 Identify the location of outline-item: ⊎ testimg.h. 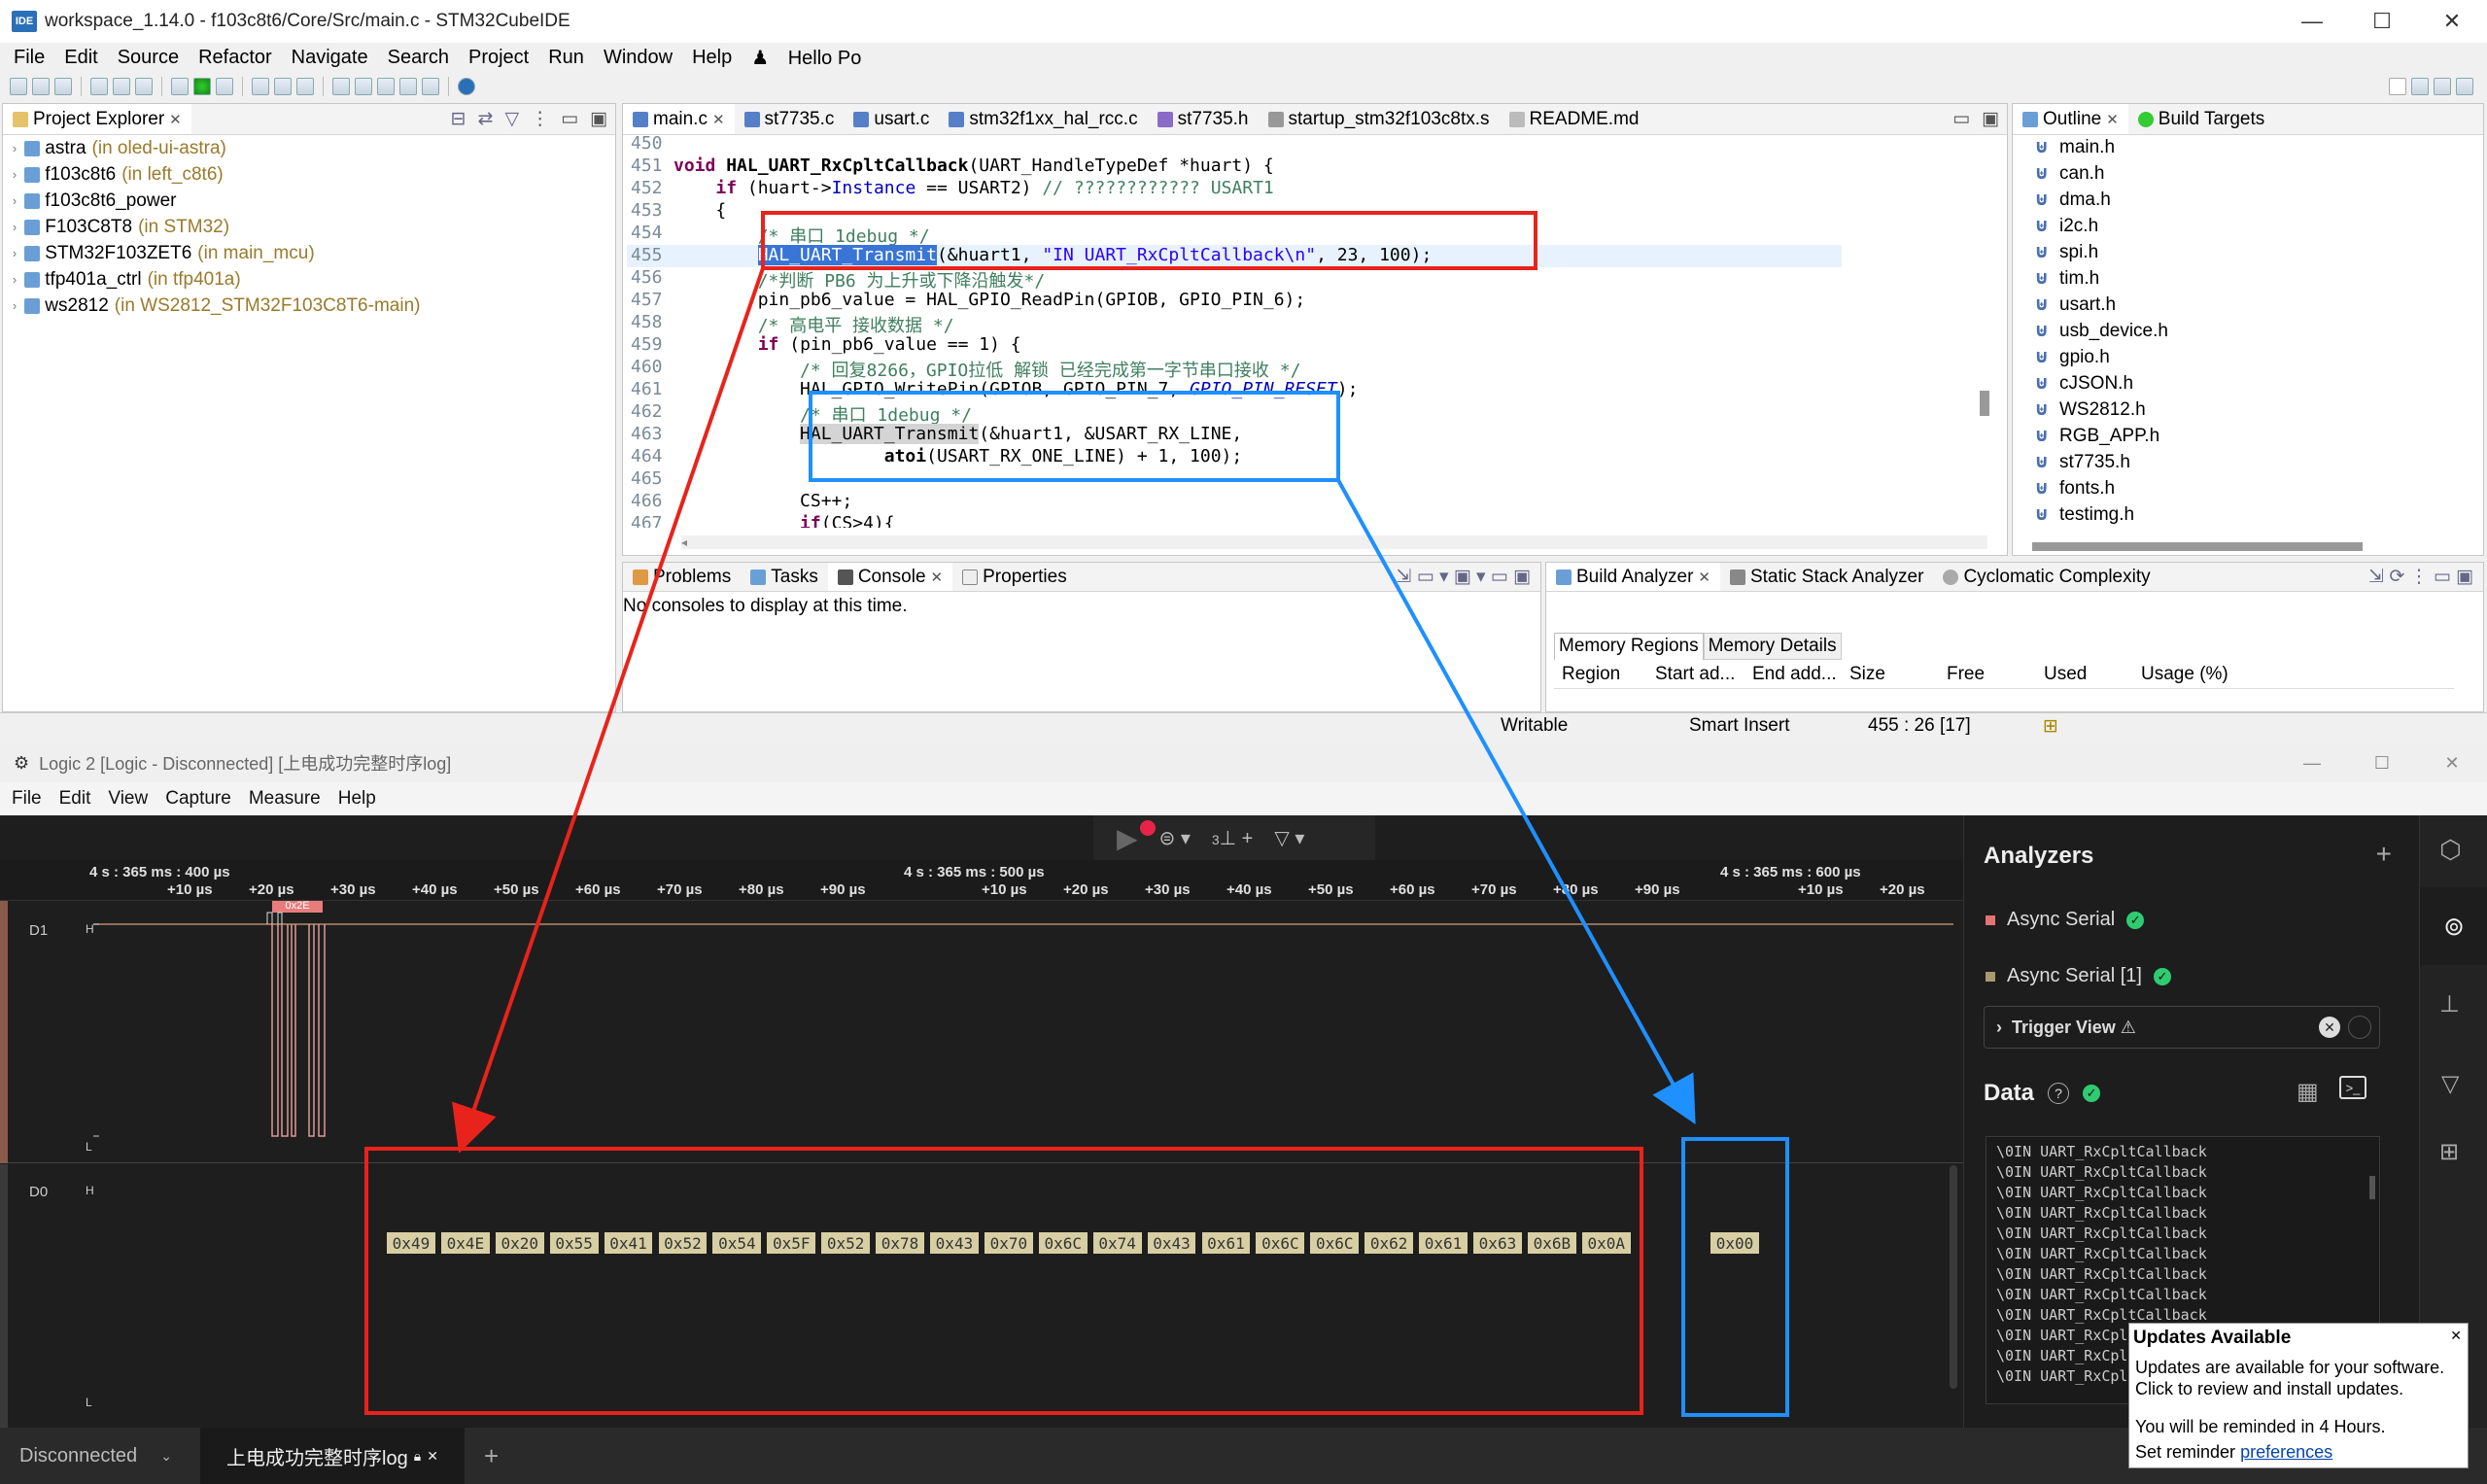
(2101, 514).